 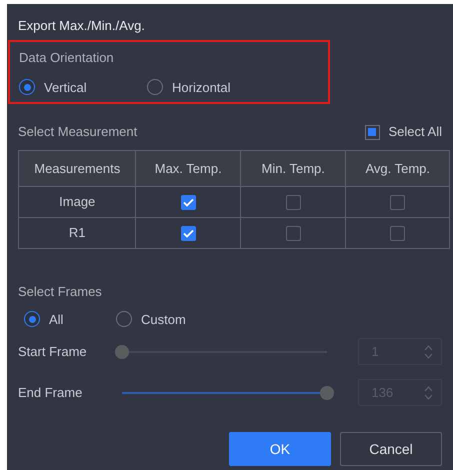 What do you see at coordinates (51, 393) in the screenshot?
I see `field-label: End Frame` at bounding box center [51, 393].